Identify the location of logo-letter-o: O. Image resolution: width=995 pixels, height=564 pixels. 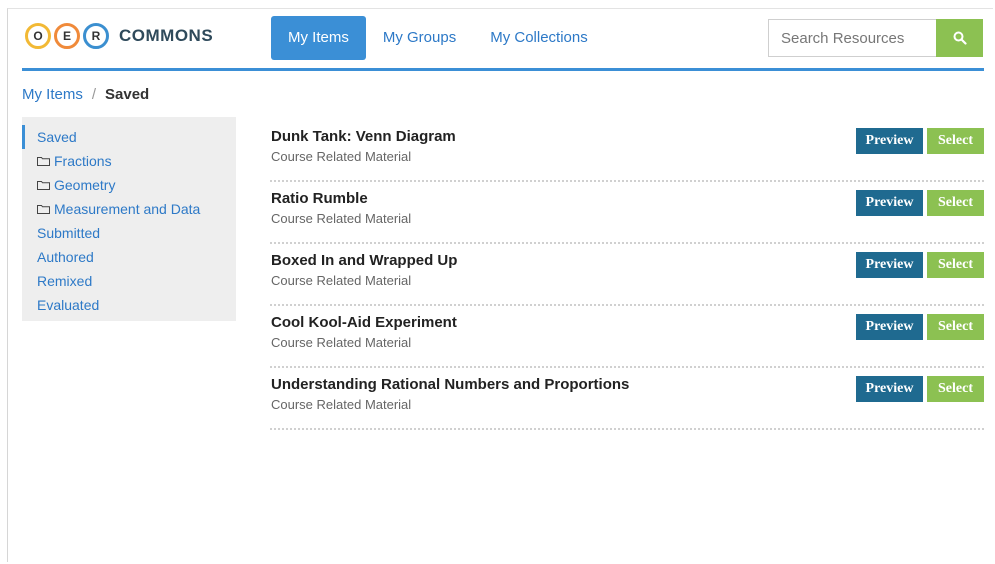
(38, 36).